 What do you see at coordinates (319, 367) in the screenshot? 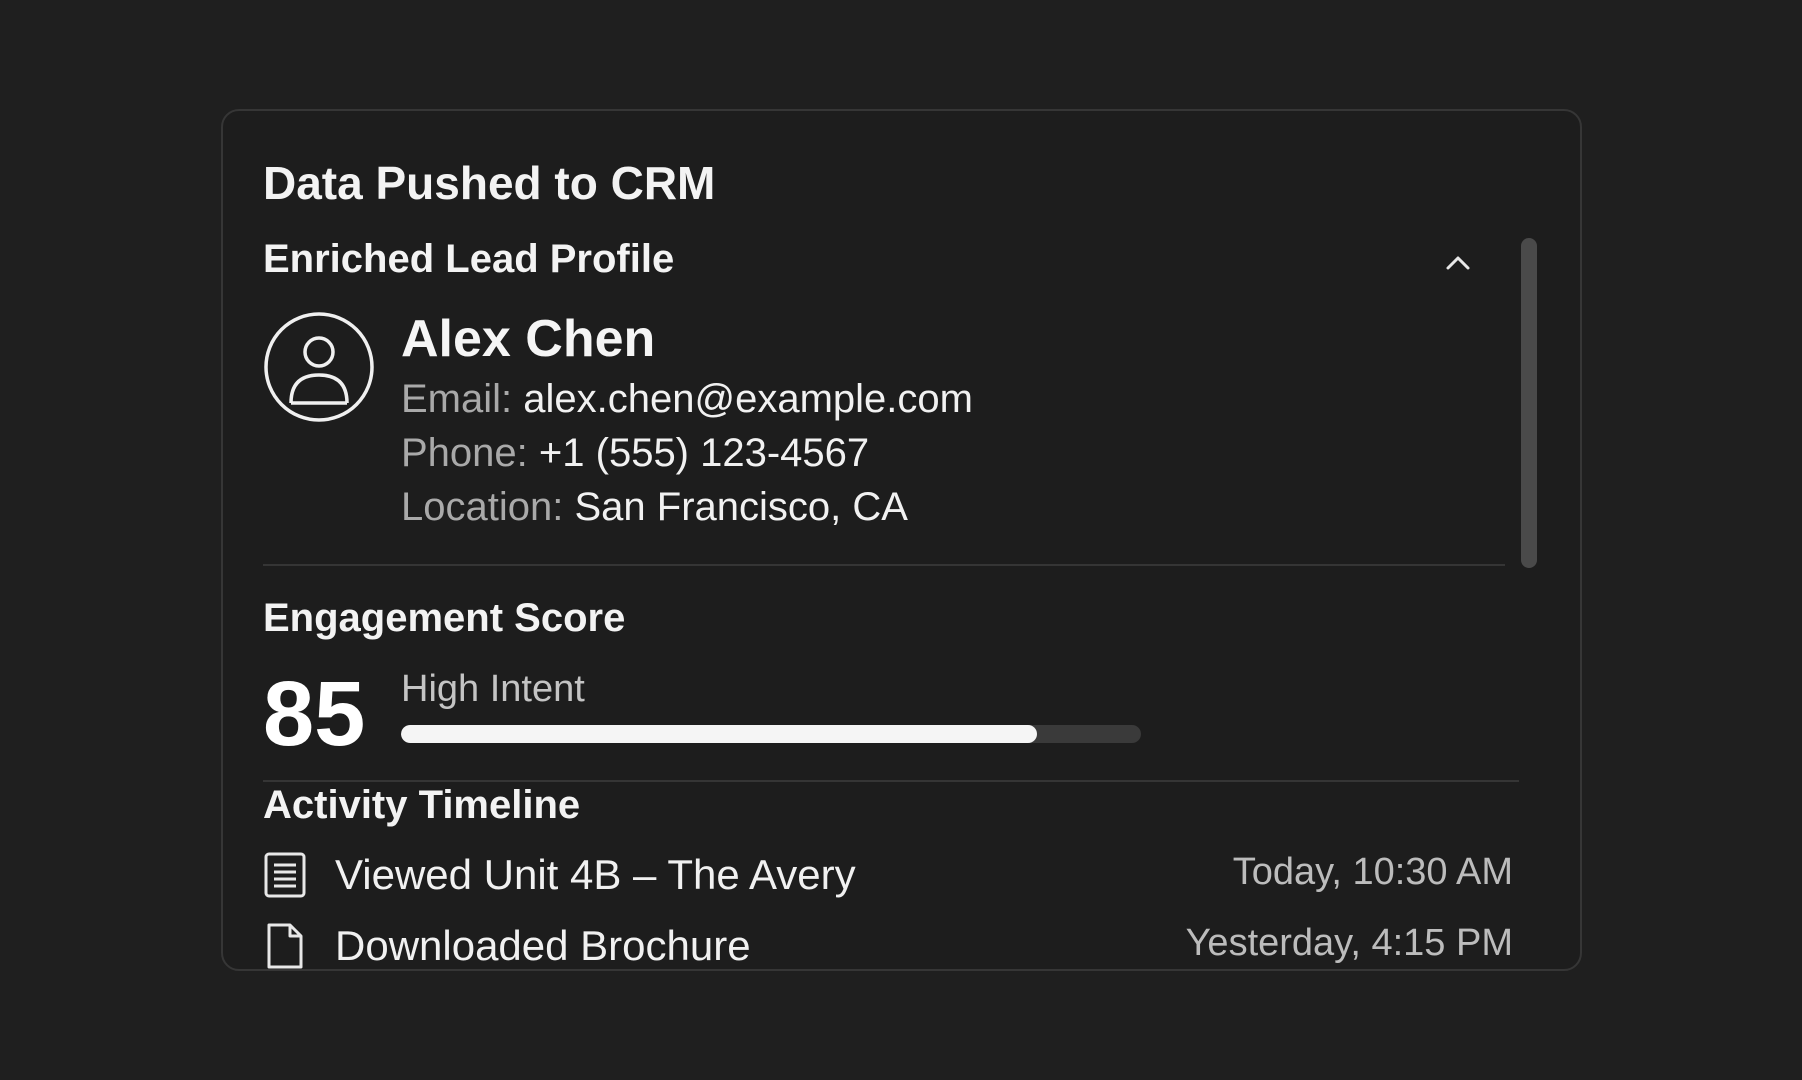
I see `user-avatar-icon` at bounding box center [319, 367].